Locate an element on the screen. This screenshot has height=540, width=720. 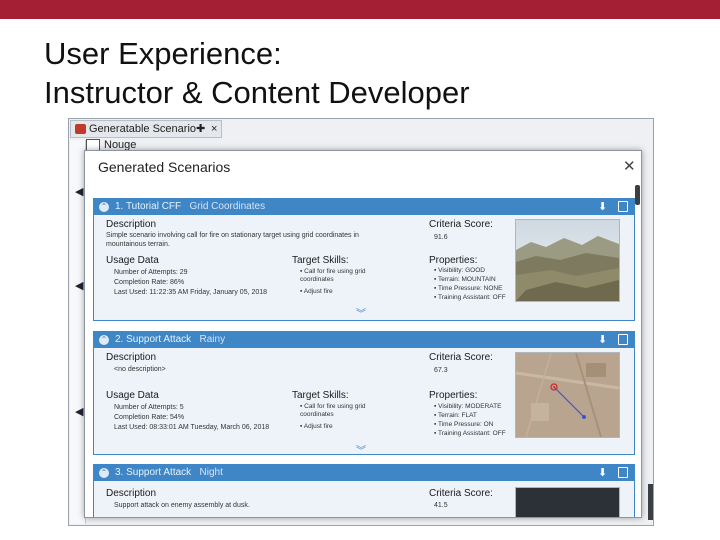
scenario-card-header: ⌃ 3. Support Attack Night ⬇ is located at coordinates (364, 473).